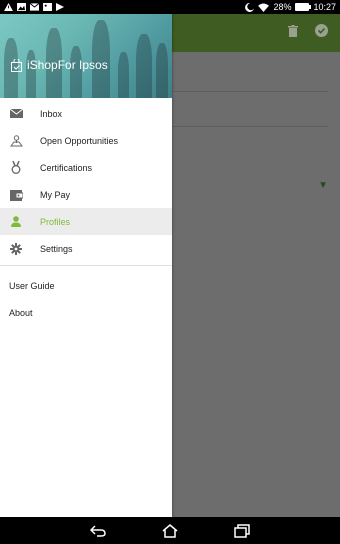  What do you see at coordinates (8, 7) in the screenshot?
I see `warning-icon` at bounding box center [8, 7].